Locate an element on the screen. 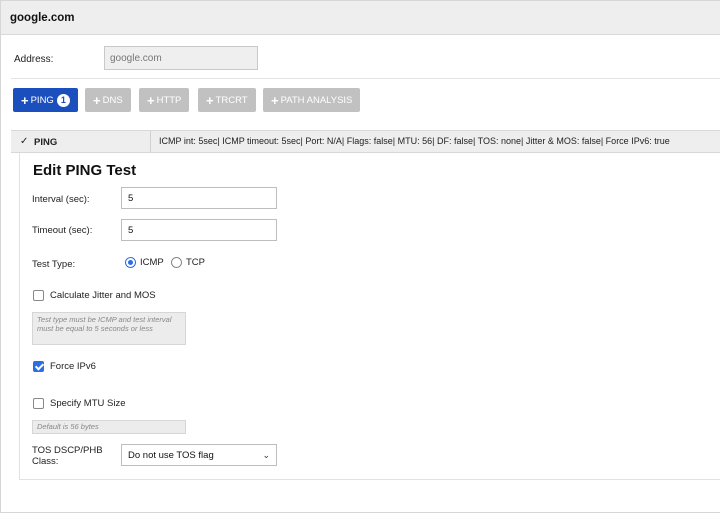 The image size is (720, 527). title-bar: google.com is located at coordinates (360, 18).